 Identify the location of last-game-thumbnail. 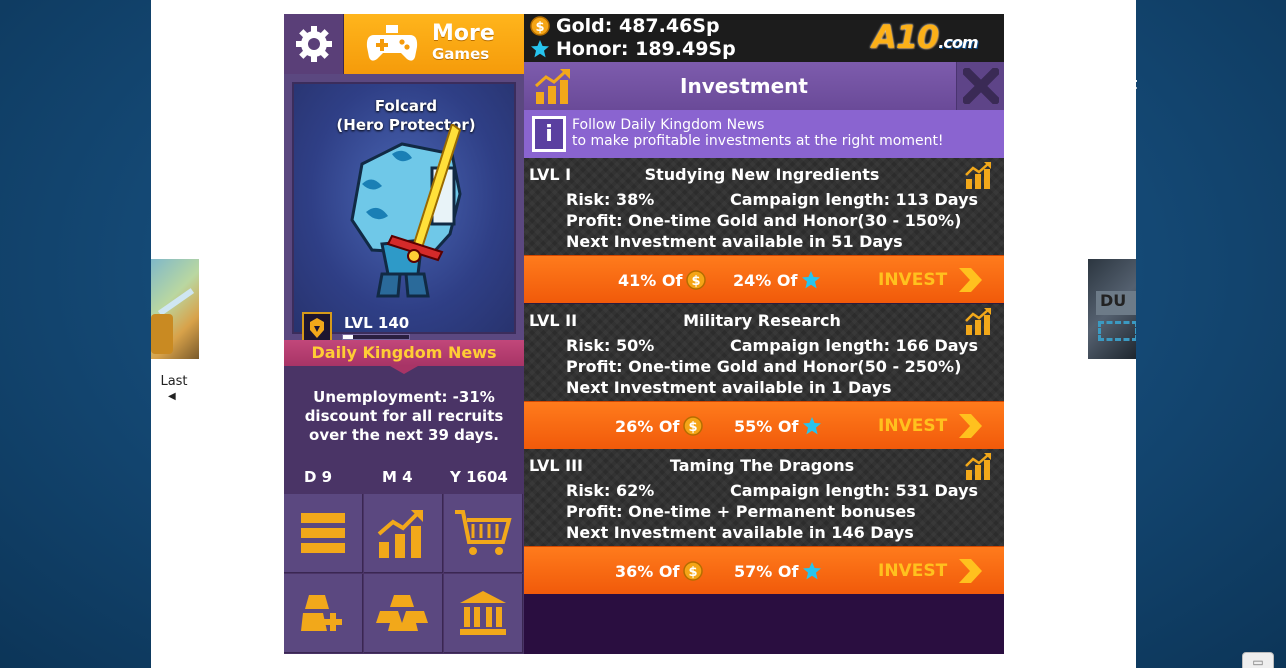
(175, 309).